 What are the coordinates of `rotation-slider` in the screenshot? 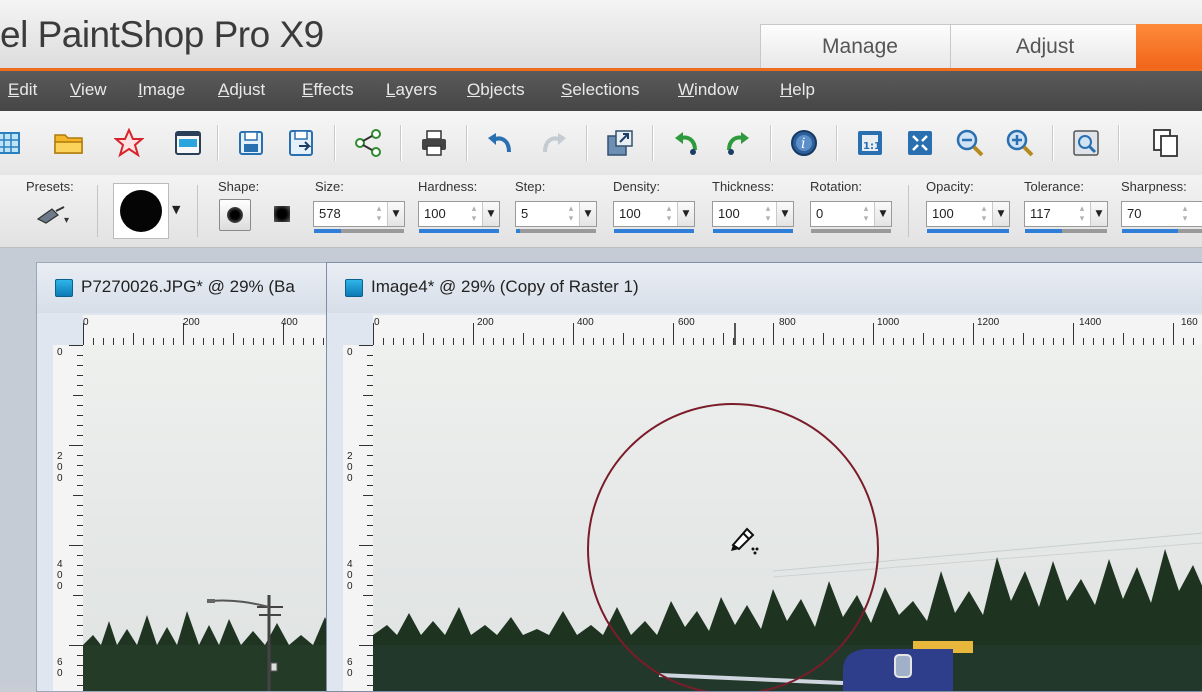 It's located at (851, 231).